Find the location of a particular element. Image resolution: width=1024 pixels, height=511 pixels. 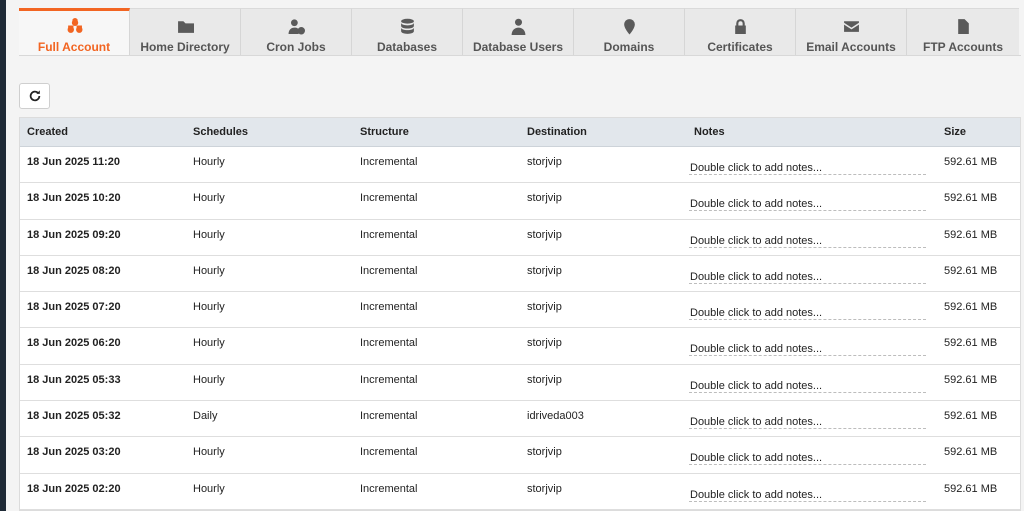

tab-ftp-accounts: FTP Accounts is located at coordinates (963, 31).